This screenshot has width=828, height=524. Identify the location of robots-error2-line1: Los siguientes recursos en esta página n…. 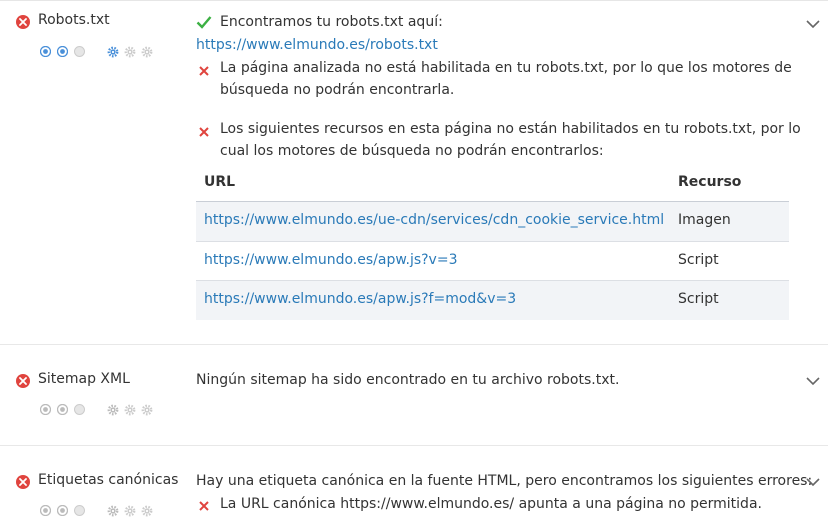
(510, 129).